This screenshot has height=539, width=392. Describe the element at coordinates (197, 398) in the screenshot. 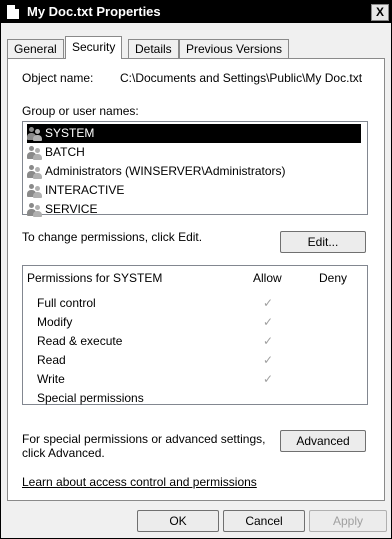

I see `permission-row: Special permissions` at that location.